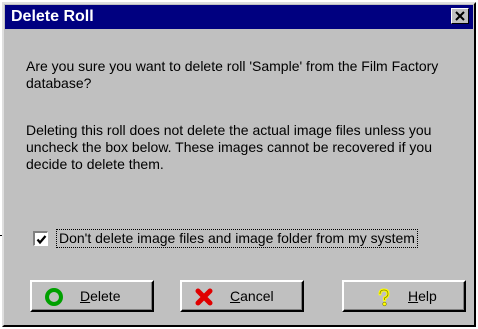  I want to click on title-bar: Delete Roll, so click(239, 17).